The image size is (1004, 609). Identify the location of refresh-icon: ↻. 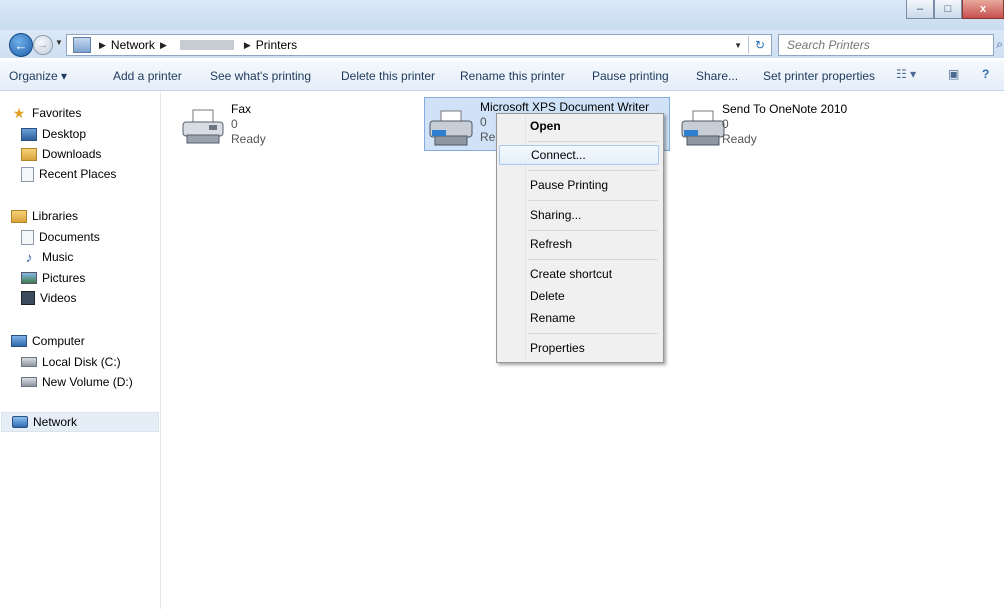
(759, 45).